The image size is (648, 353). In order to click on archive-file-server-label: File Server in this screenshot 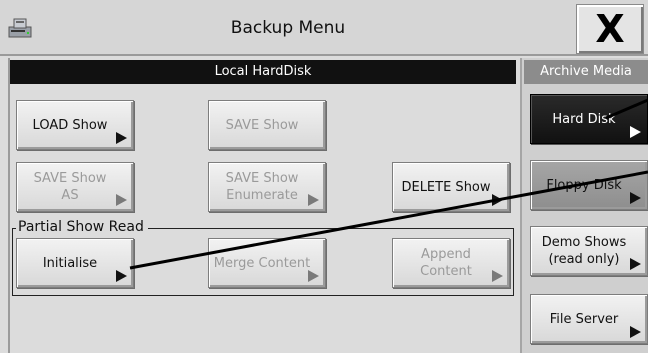, I will do `click(584, 319)`.